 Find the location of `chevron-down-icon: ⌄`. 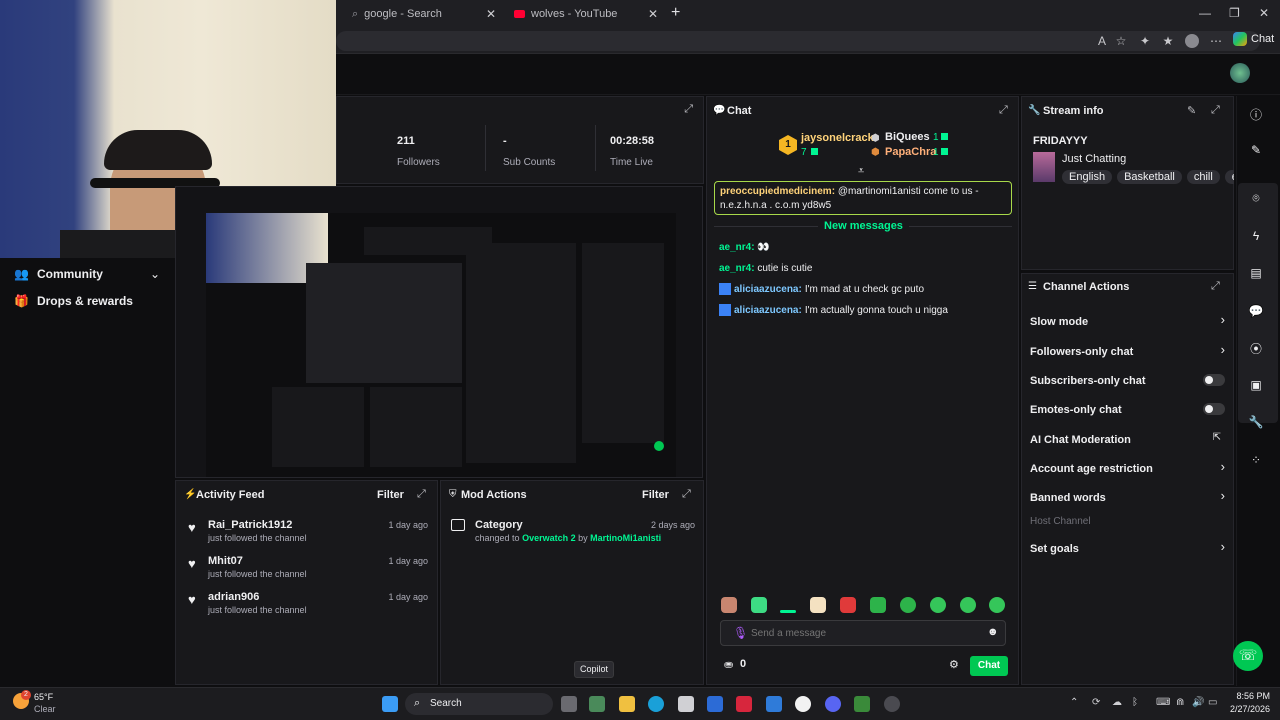

chevron-down-icon: ⌄ is located at coordinates (155, 274).